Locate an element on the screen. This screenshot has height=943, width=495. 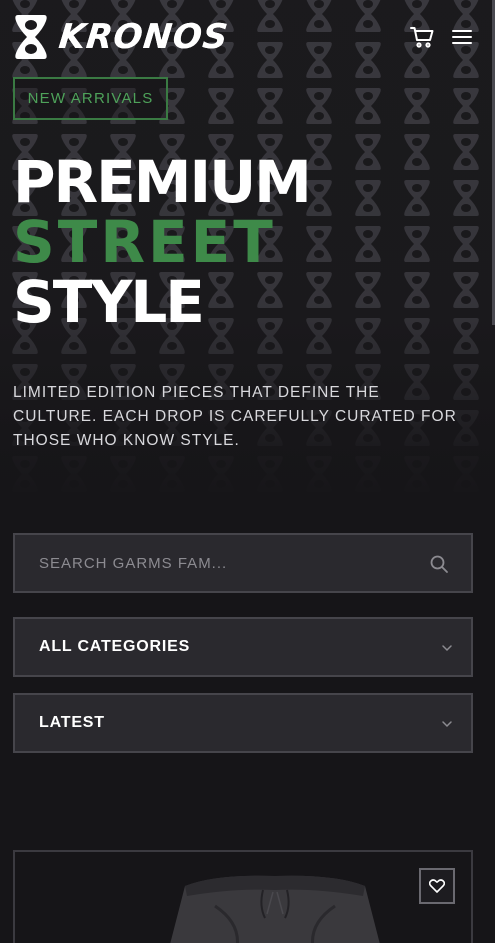
headline-line-2: STREET is located at coordinates (144, 242).